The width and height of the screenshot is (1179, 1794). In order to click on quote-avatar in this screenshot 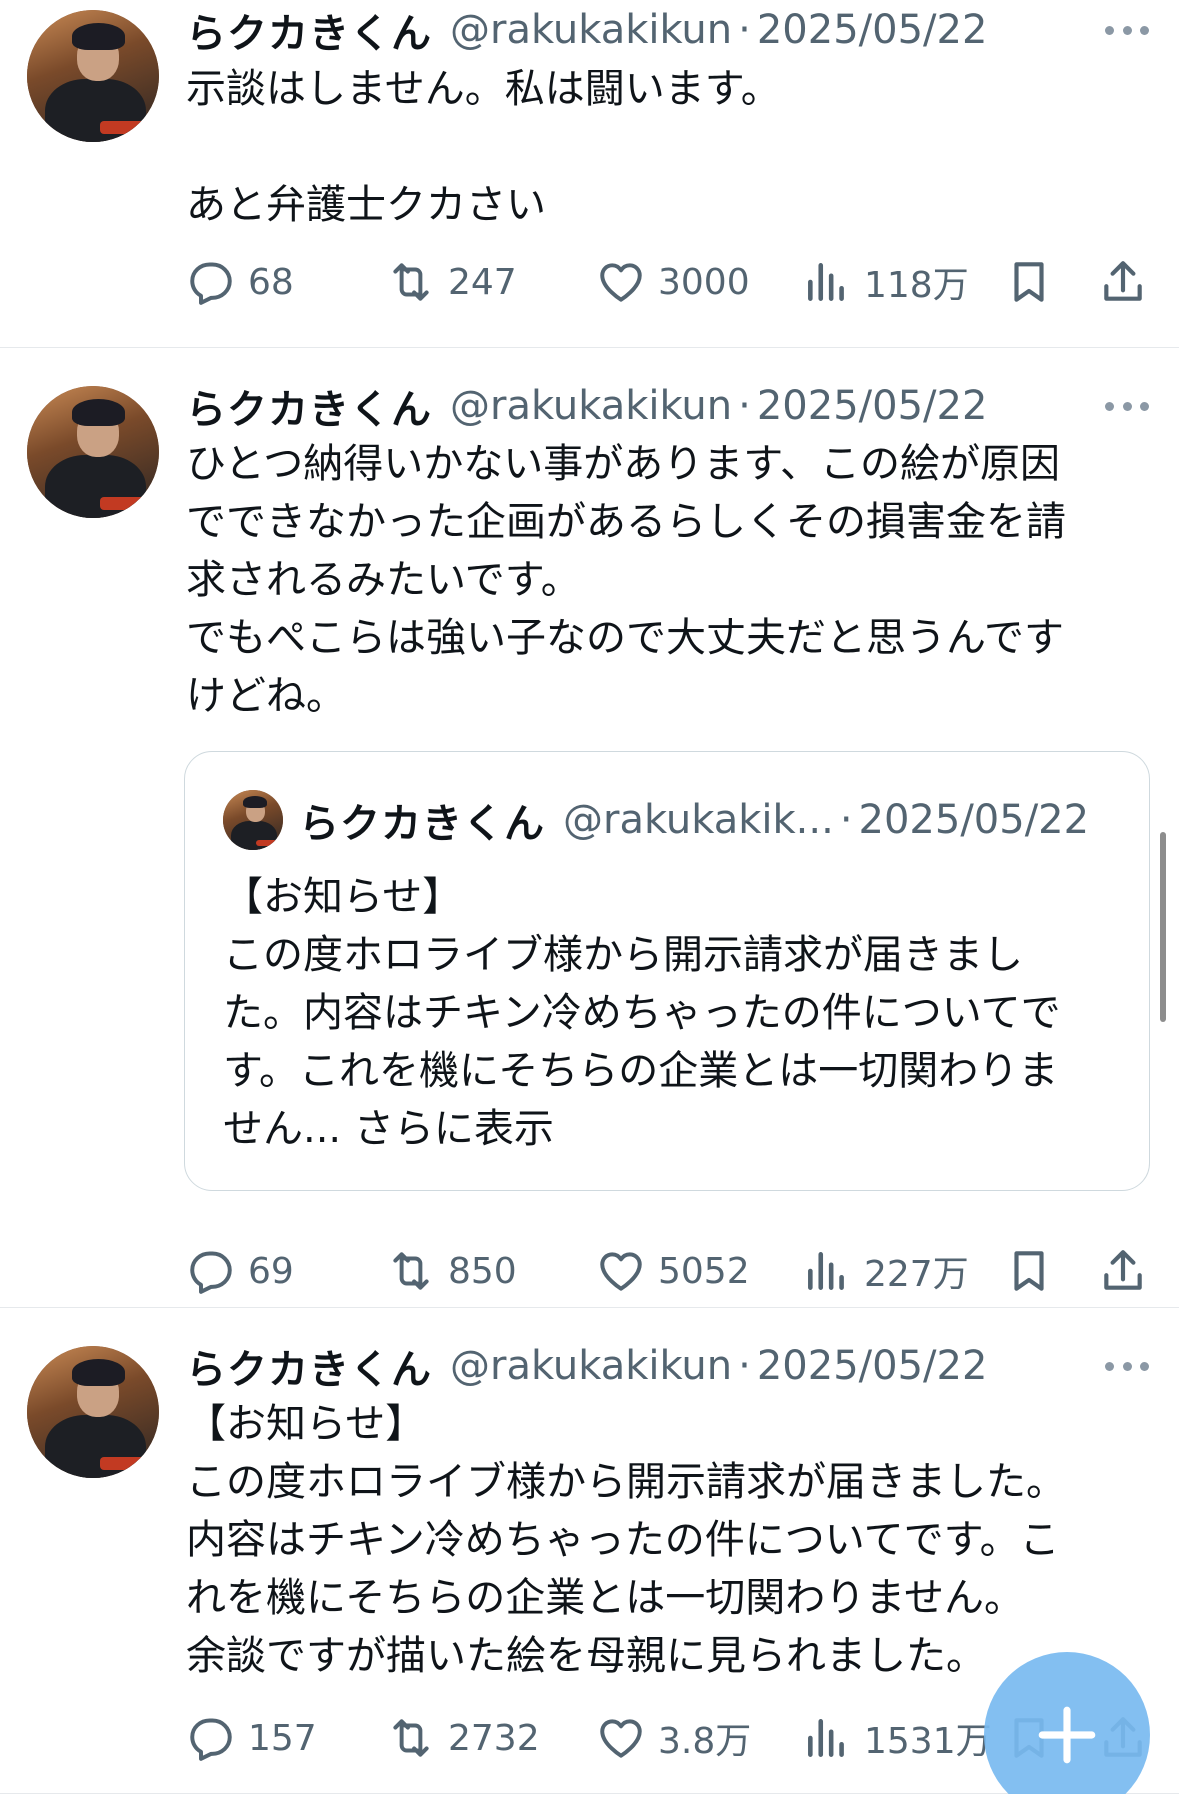, I will do `click(253, 820)`.